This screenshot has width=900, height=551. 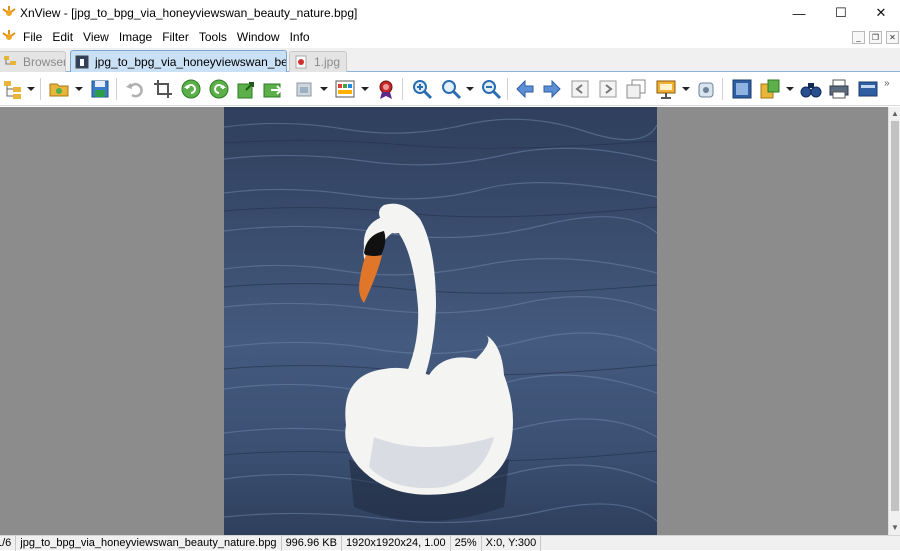 What do you see at coordinates (525, 89) in the screenshot?
I see `previous-icon` at bounding box center [525, 89].